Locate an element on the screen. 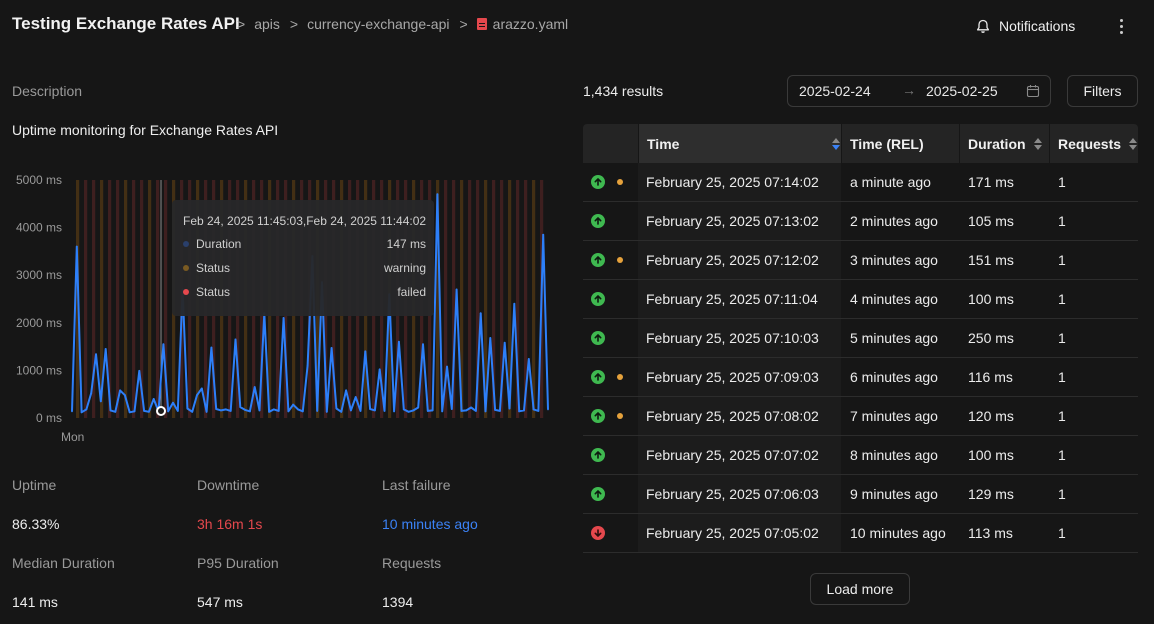  tooltip-series-value: failed is located at coordinates (411, 292).